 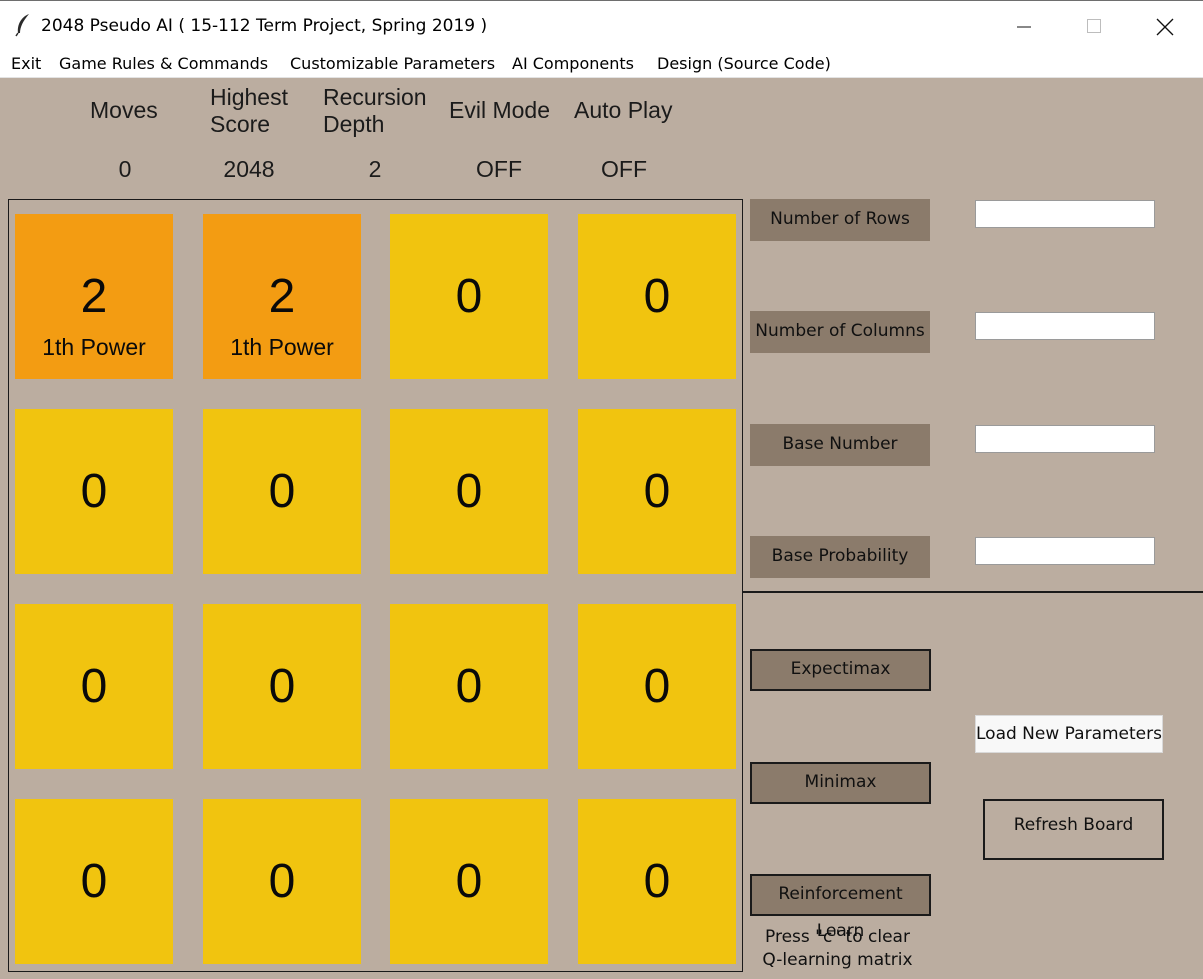 I want to click on auto-play-value: OFF, so click(x=624, y=169).